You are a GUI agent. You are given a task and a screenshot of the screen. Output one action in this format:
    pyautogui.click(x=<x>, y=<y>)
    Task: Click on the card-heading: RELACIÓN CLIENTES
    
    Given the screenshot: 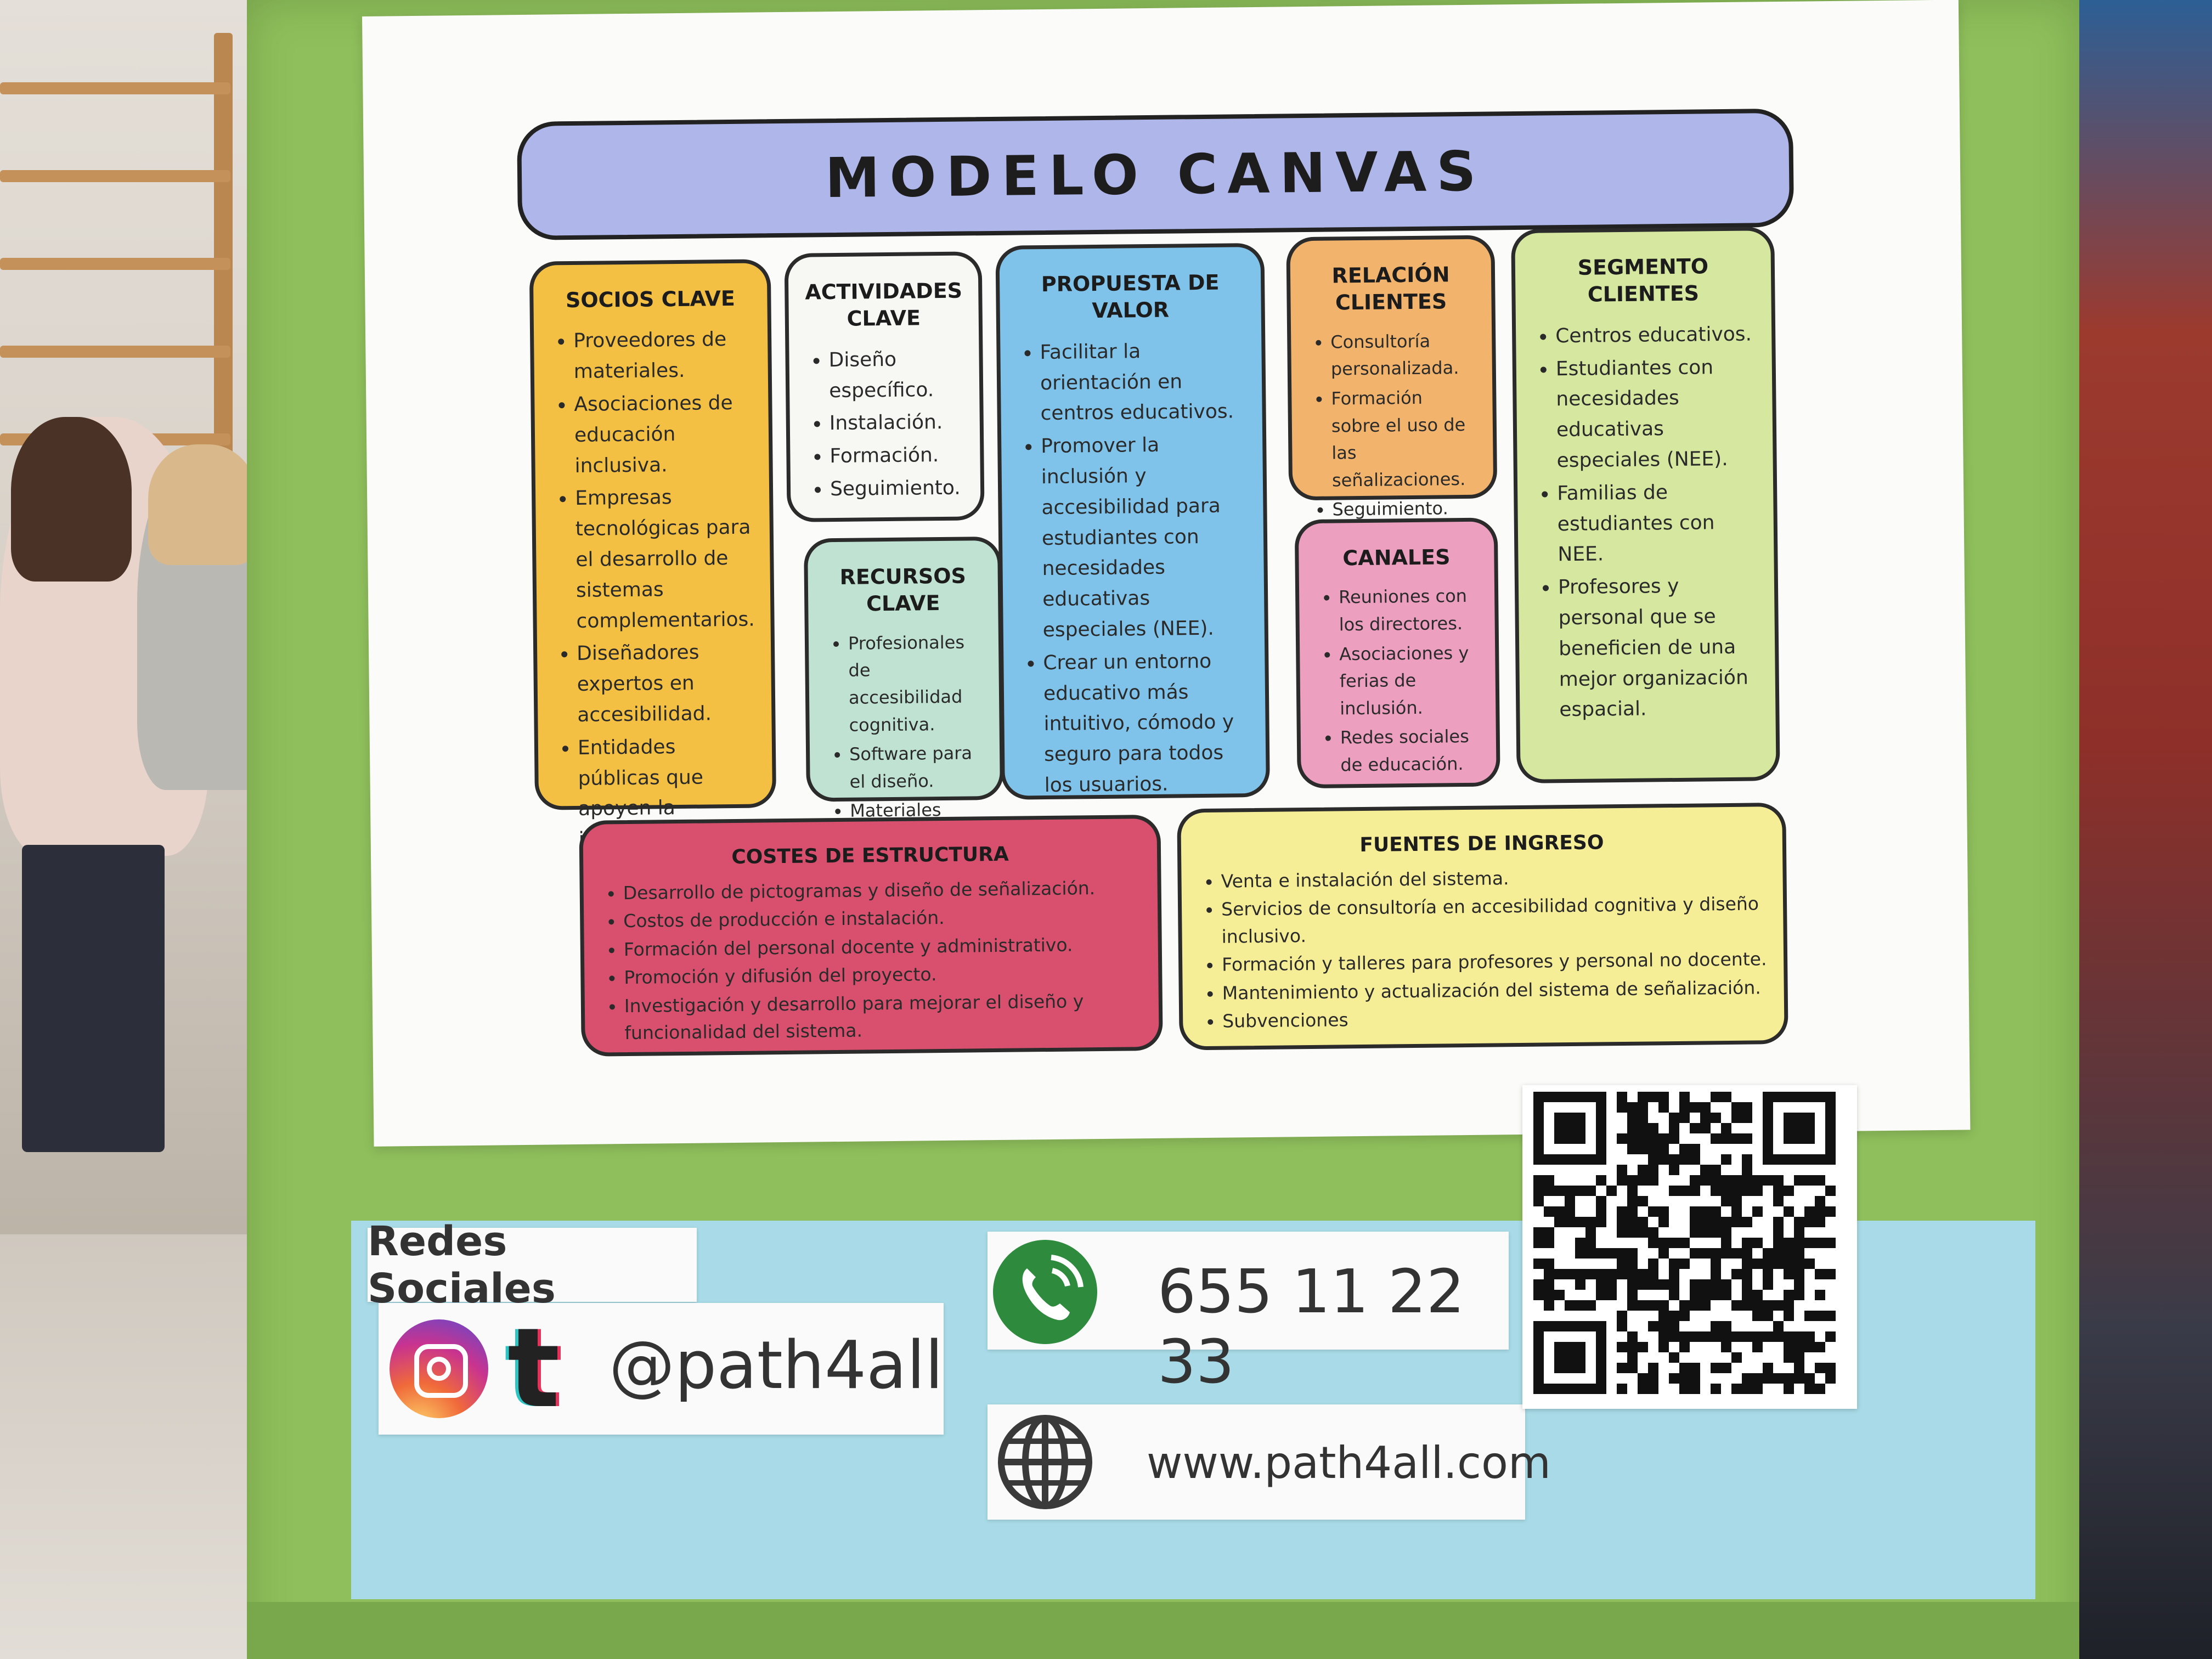 What is the action you would take?
    pyautogui.click(x=1390, y=288)
    